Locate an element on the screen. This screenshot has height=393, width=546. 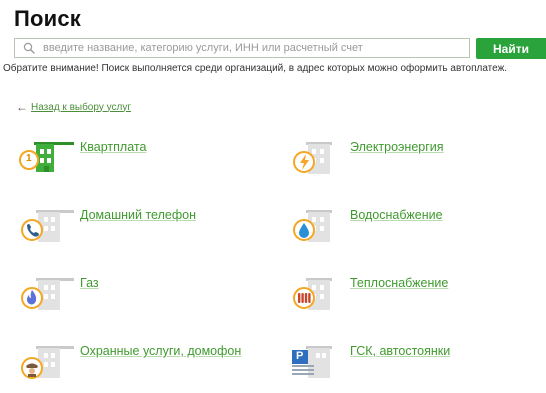
service-label: Домашний телефон is located at coordinates (138, 215).